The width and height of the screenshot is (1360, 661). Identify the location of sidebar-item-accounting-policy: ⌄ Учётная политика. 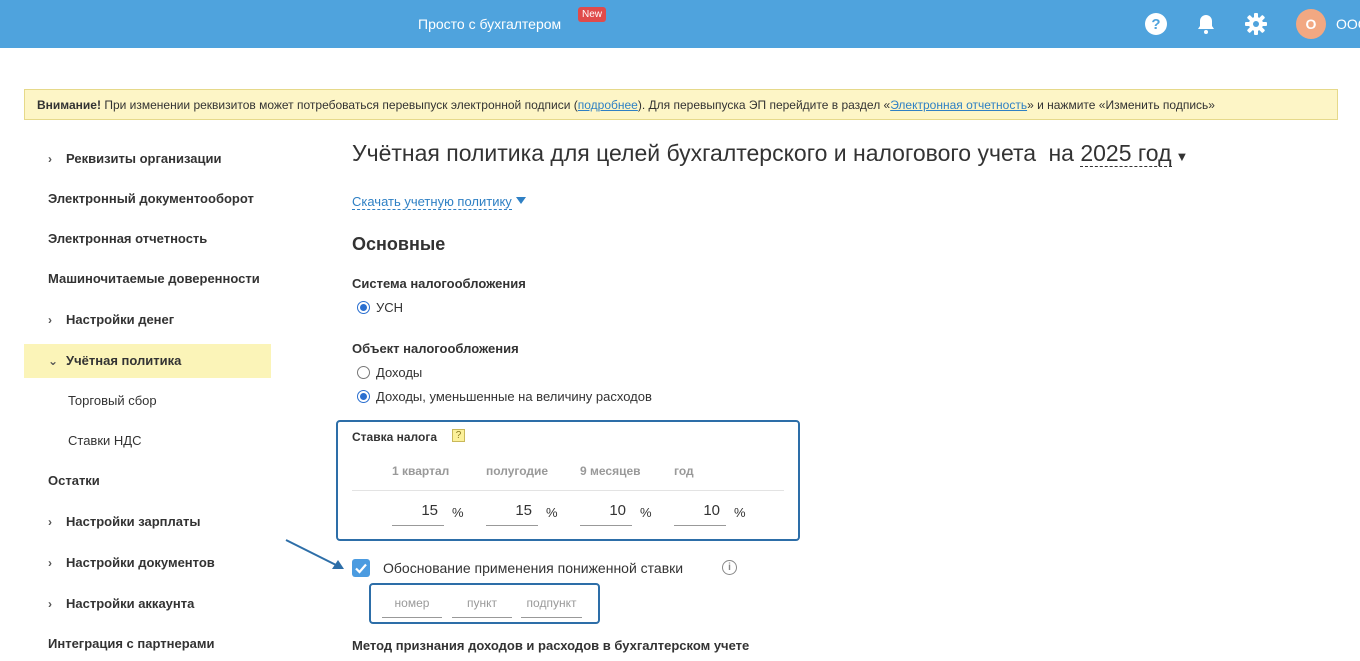
(147, 361).